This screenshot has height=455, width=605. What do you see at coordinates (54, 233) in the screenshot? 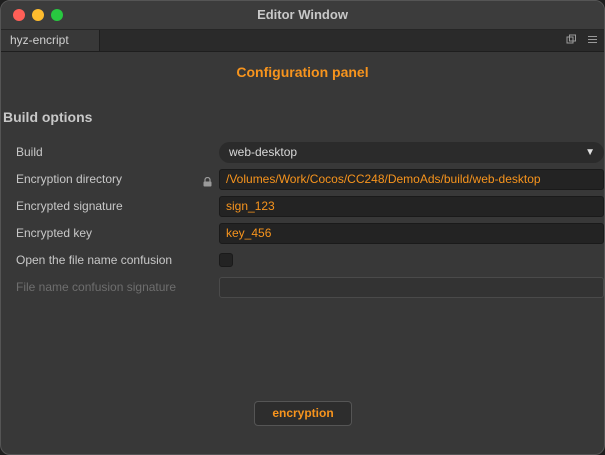
I see `encrypted-key-label: Encrypted key` at bounding box center [54, 233].